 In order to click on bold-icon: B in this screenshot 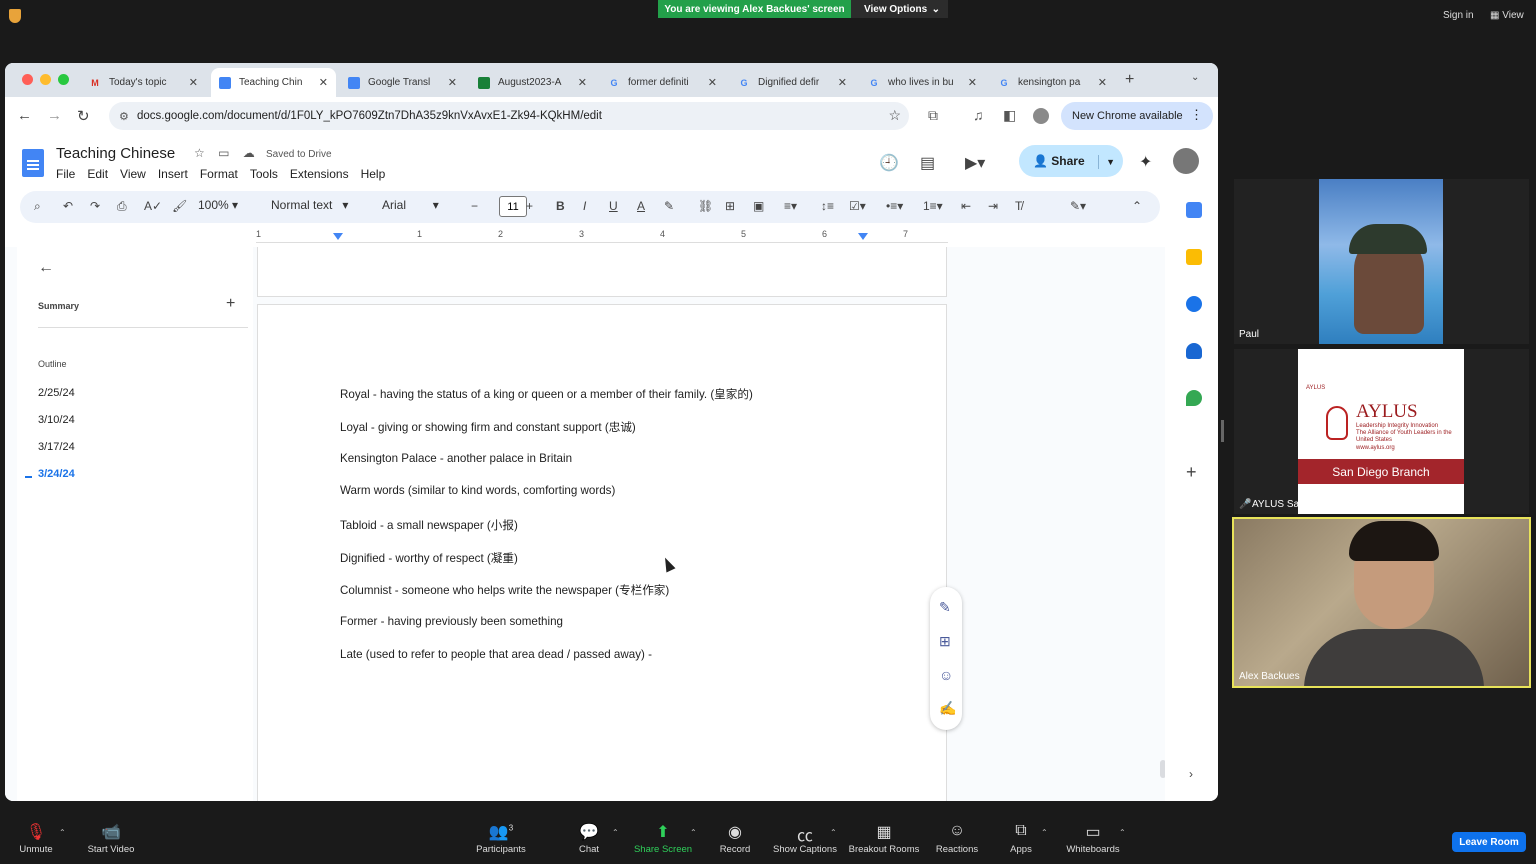, I will do `click(560, 206)`.